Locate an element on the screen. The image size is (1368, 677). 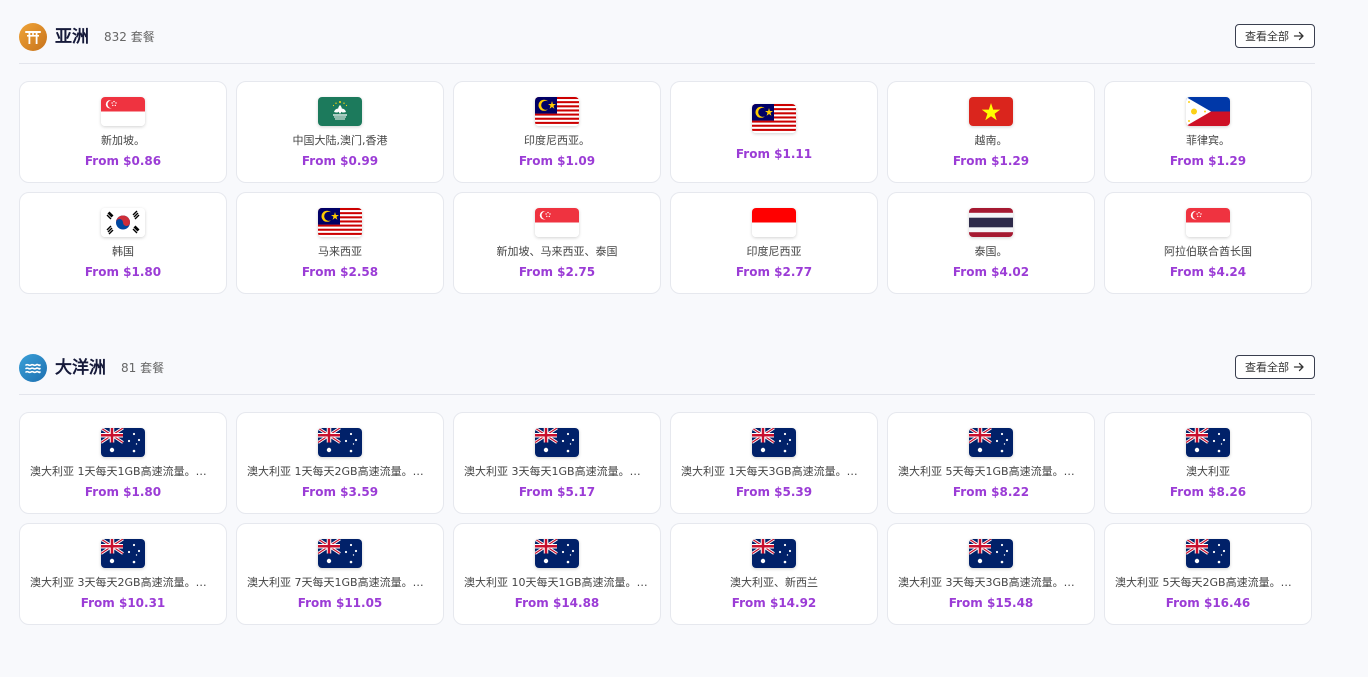
plan-price: From $11.05 is located at coordinates (340, 602).